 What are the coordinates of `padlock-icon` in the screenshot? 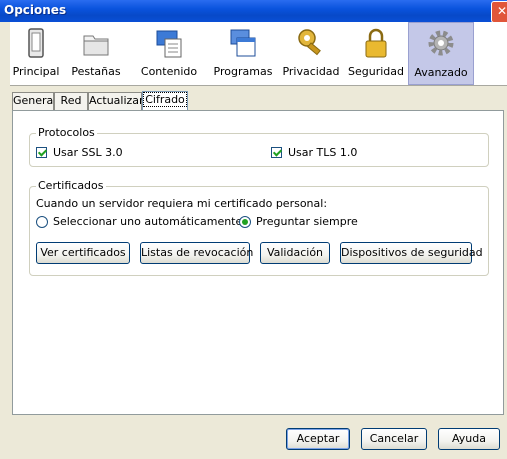 It's located at (376, 43).